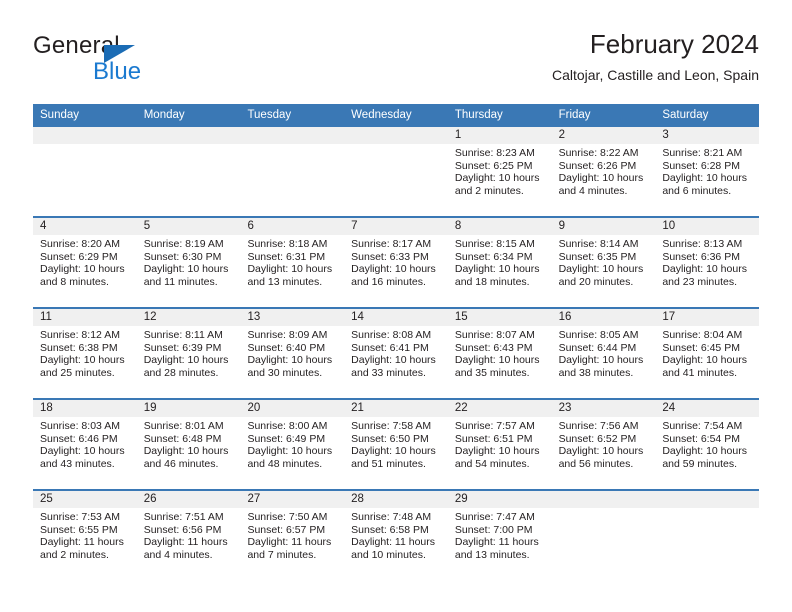  I want to click on sunset-text: Sunset: 6:34 PM, so click(493, 256).